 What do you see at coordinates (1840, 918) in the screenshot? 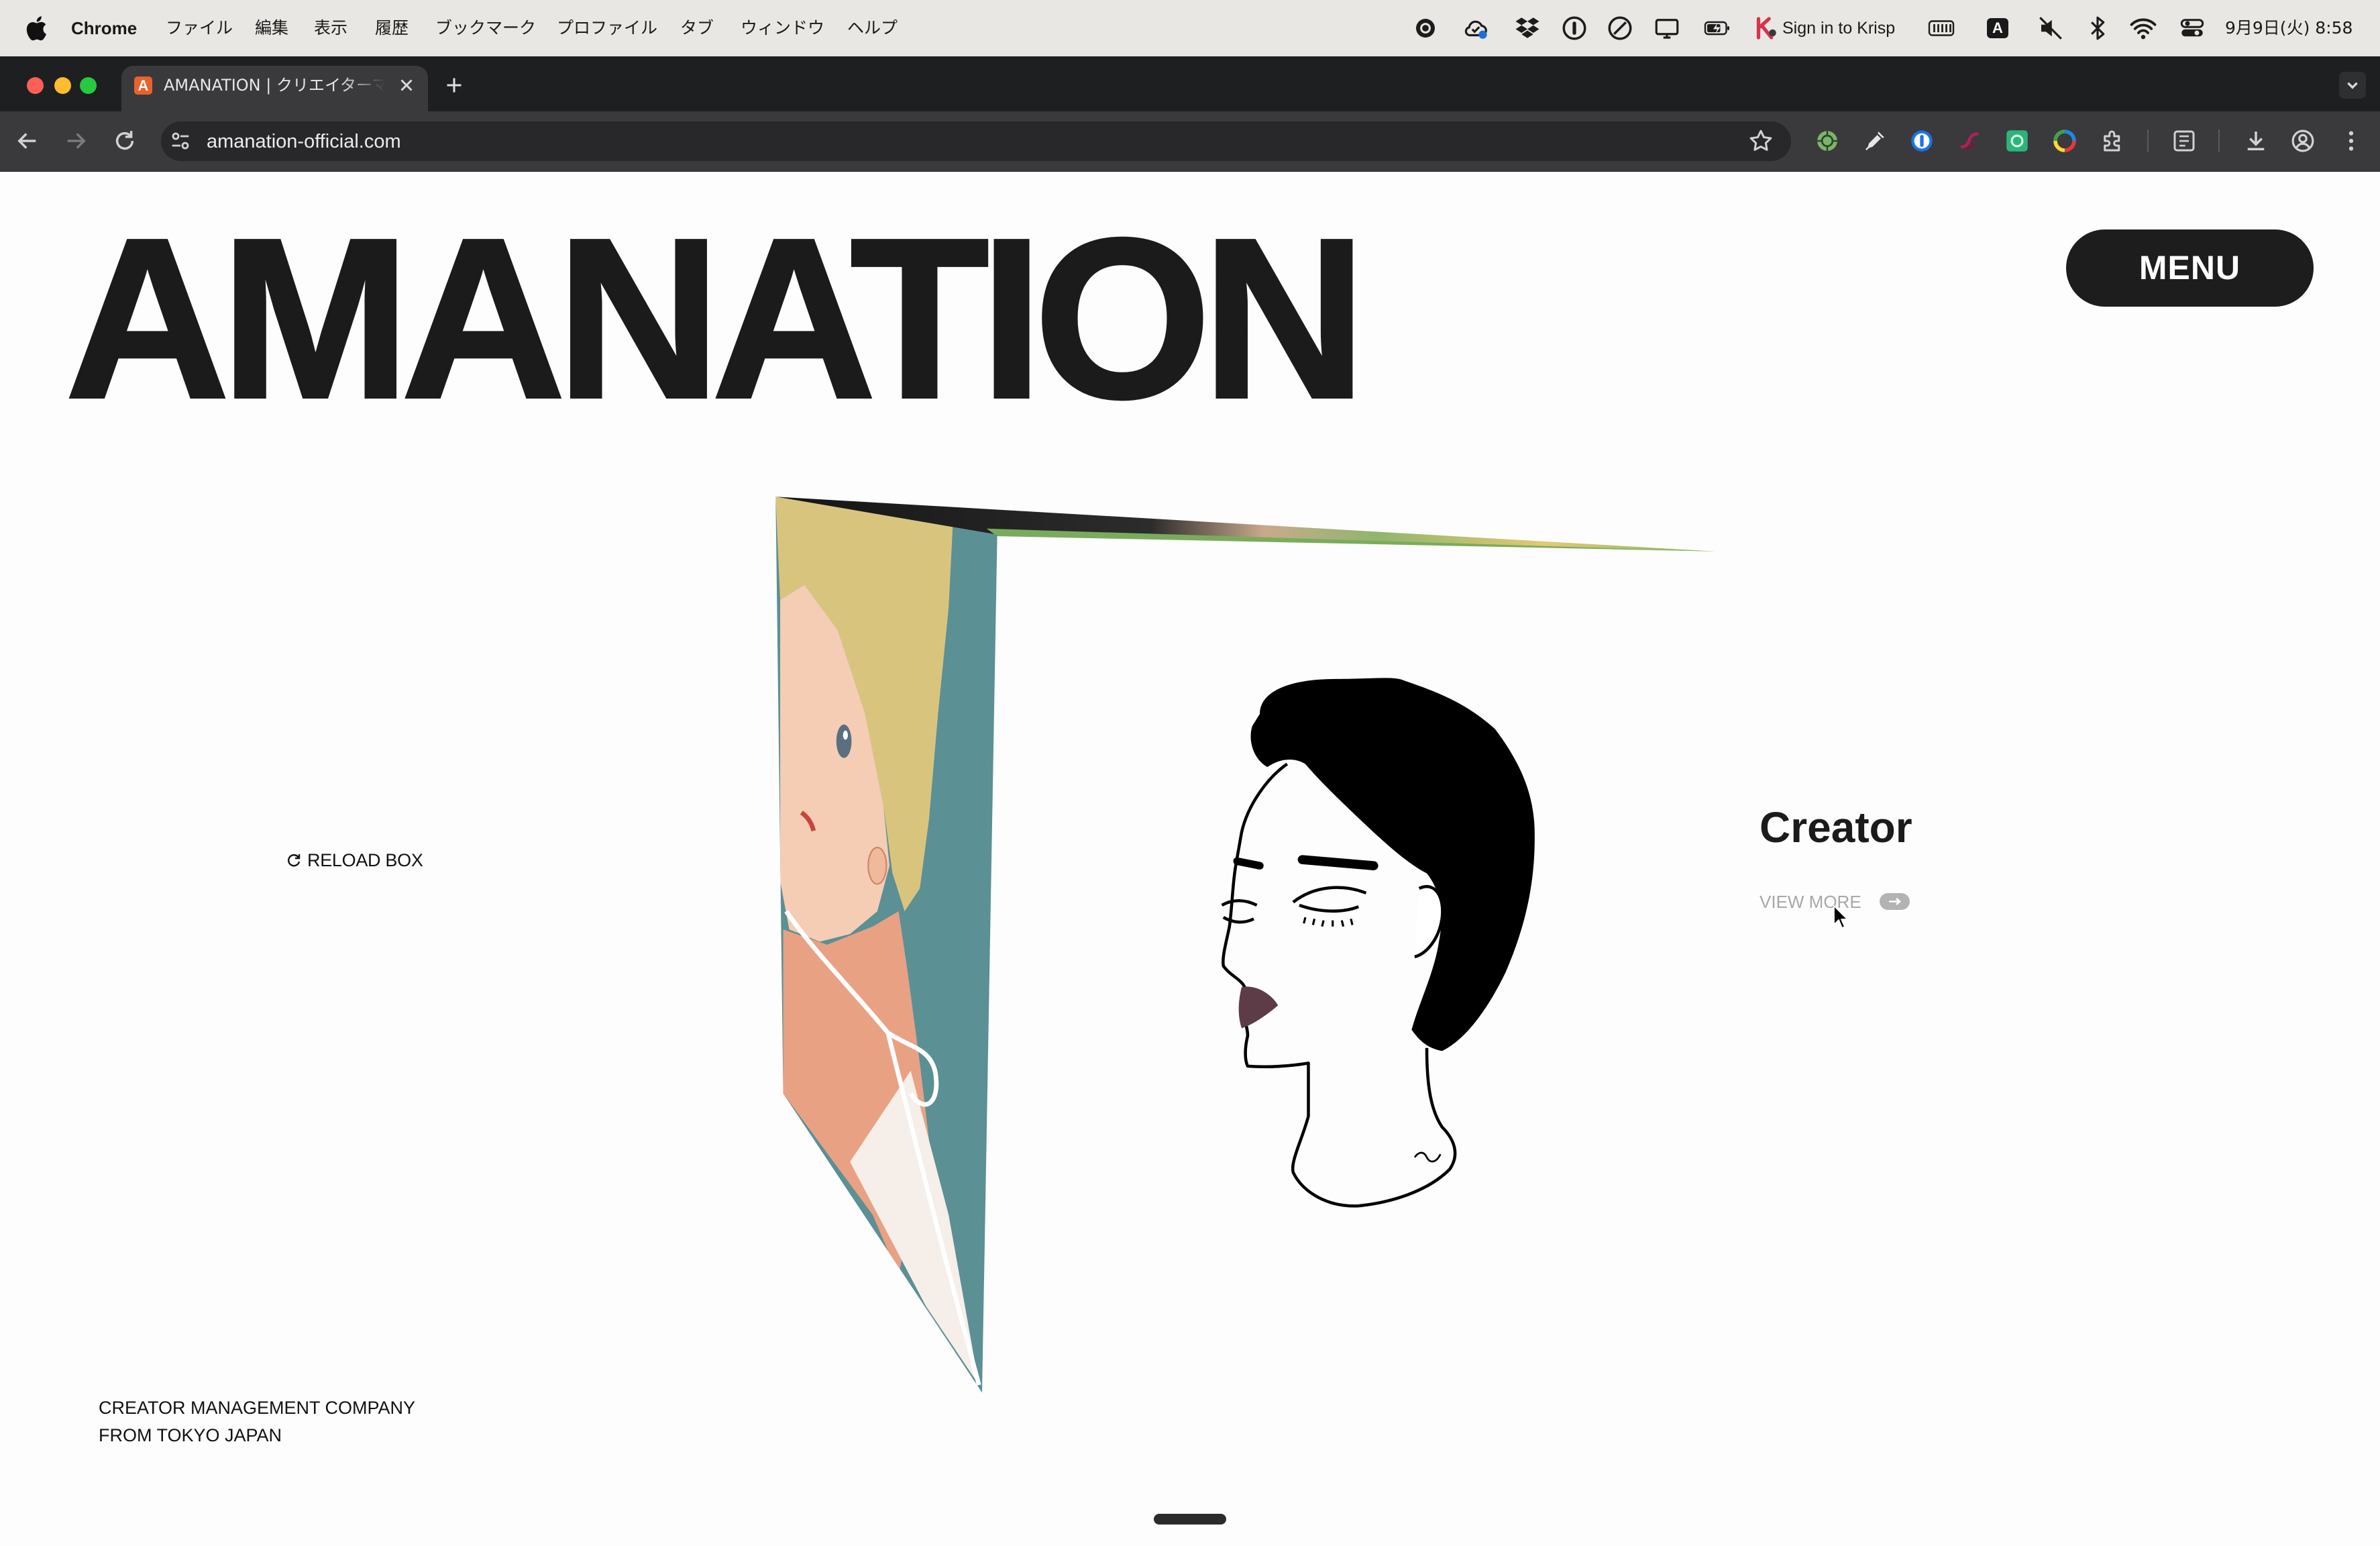
I see `mouse-cursor-icon` at bounding box center [1840, 918].